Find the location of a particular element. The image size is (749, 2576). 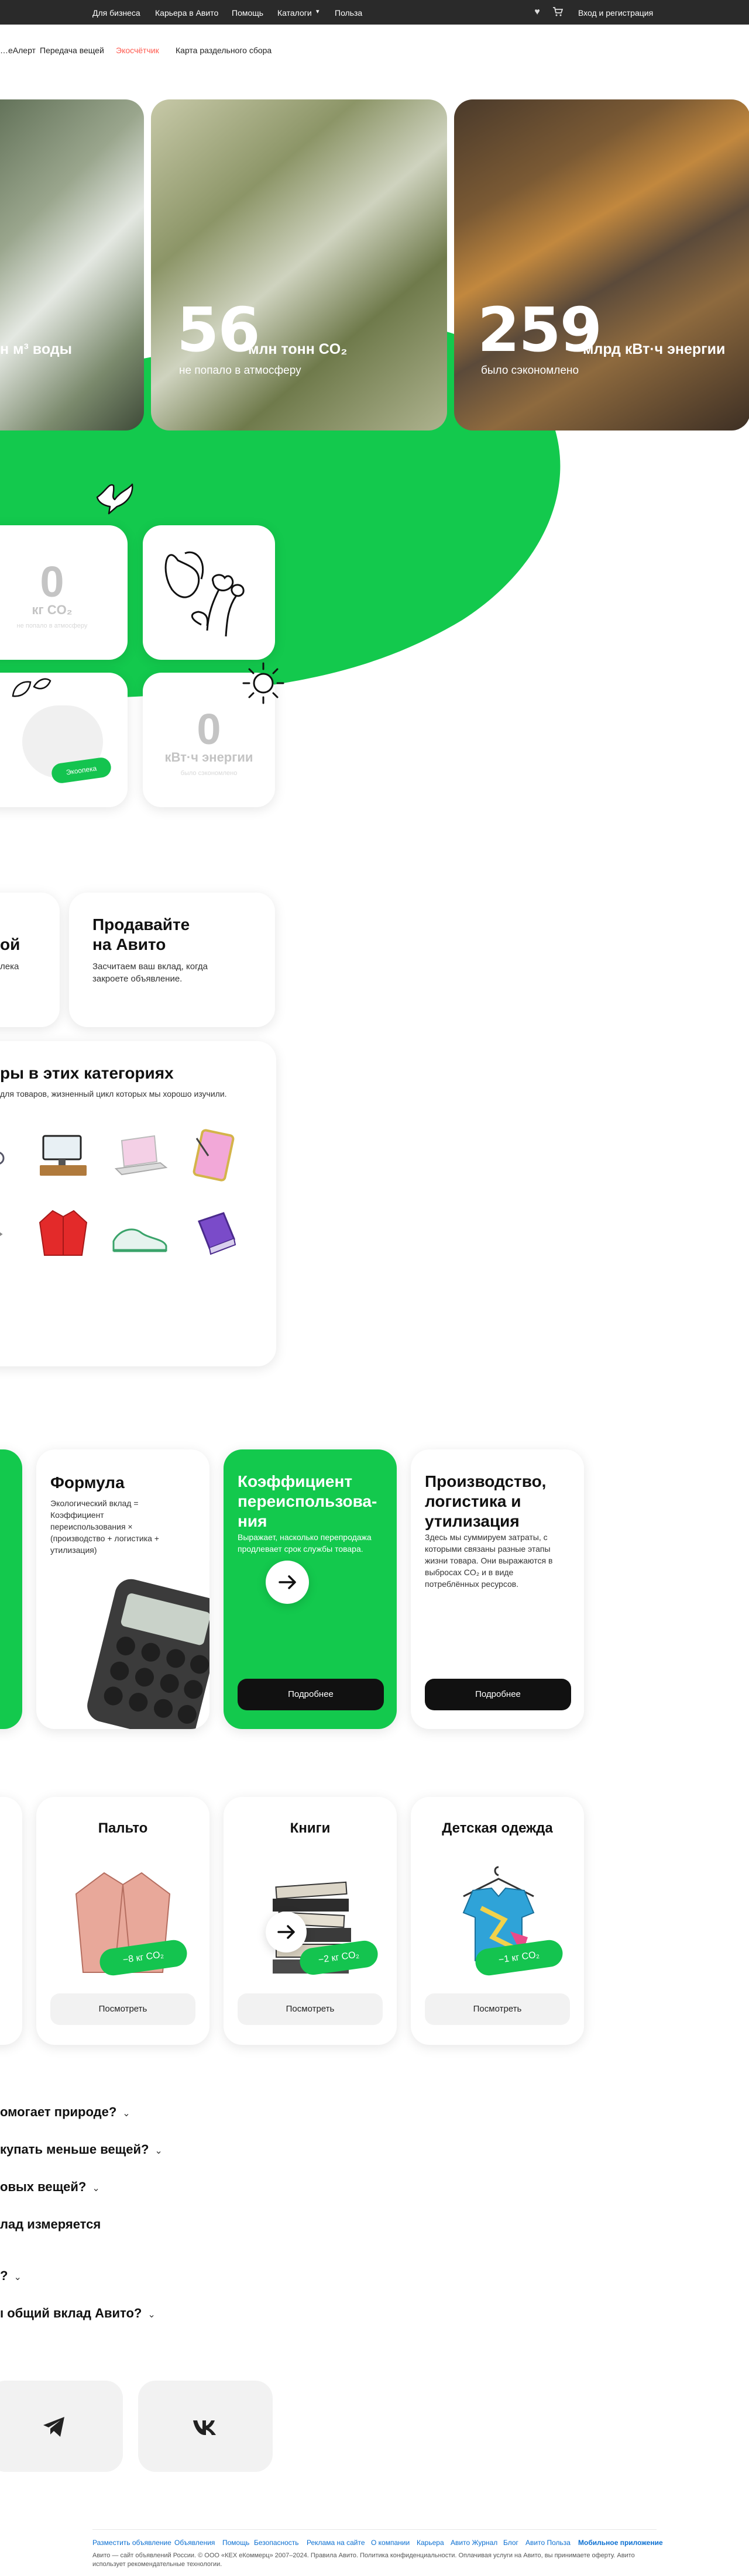

nav-business-link: Для бизнеса is located at coordinates (116, 13).